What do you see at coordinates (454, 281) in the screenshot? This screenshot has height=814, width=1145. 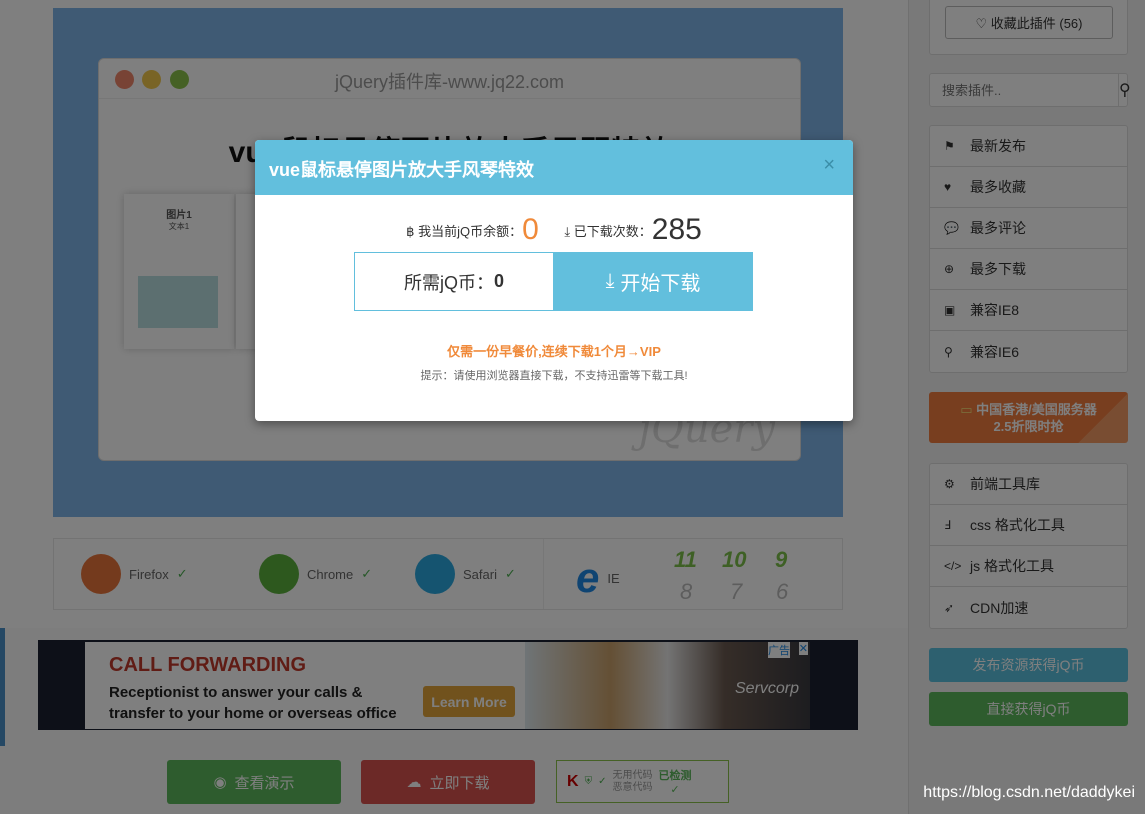 I see `required-coins: 所需jQ币： 0` at bounding box center [454, 281].